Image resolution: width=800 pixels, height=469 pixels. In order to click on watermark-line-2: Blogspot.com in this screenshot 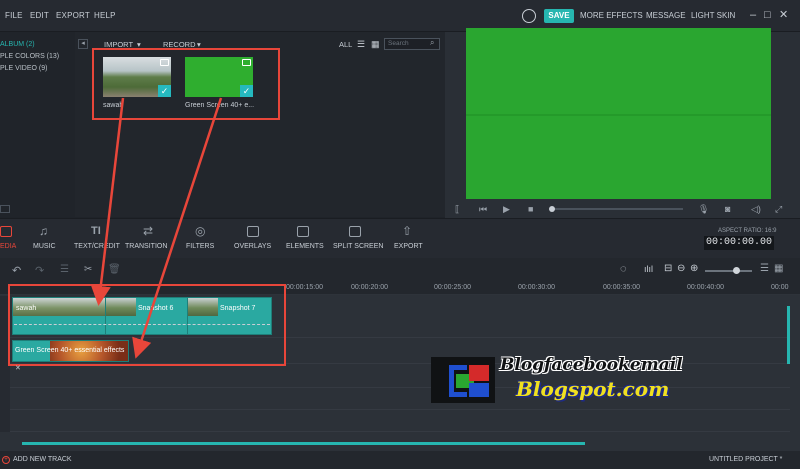, I will do `click(593, 389)`.